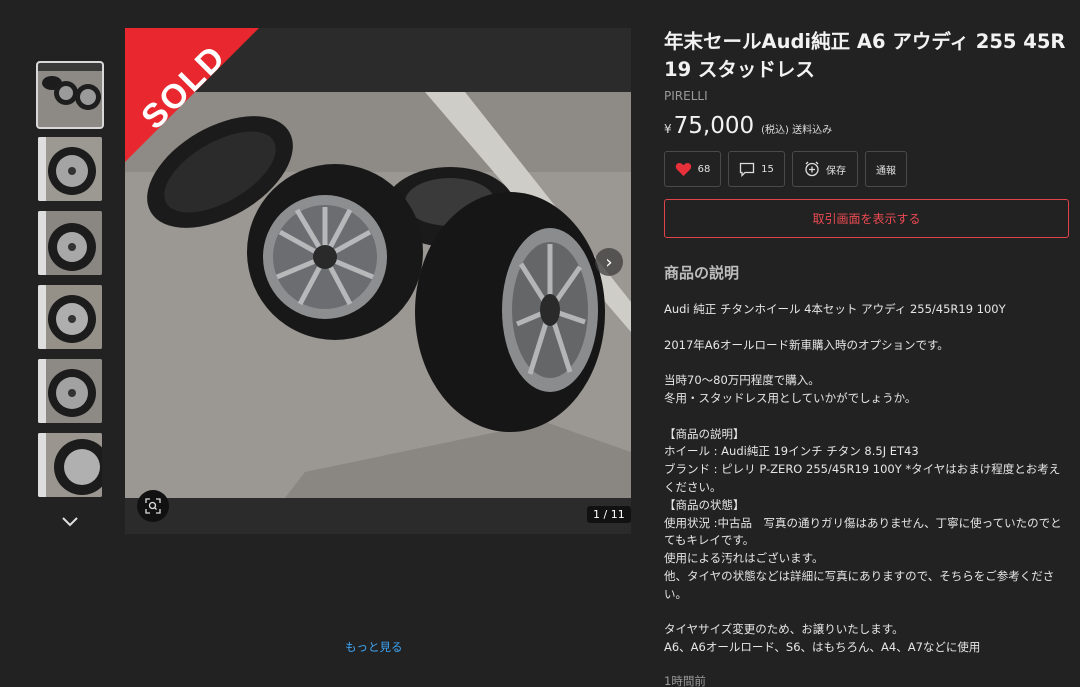 The image size is (1080, 687). Describe the element at coordinates (865, 55) in the screenshot. I see `product-title: 年末セールAudi純正 A6 アウディ 255 45R 19 スタッドレス` at that location.